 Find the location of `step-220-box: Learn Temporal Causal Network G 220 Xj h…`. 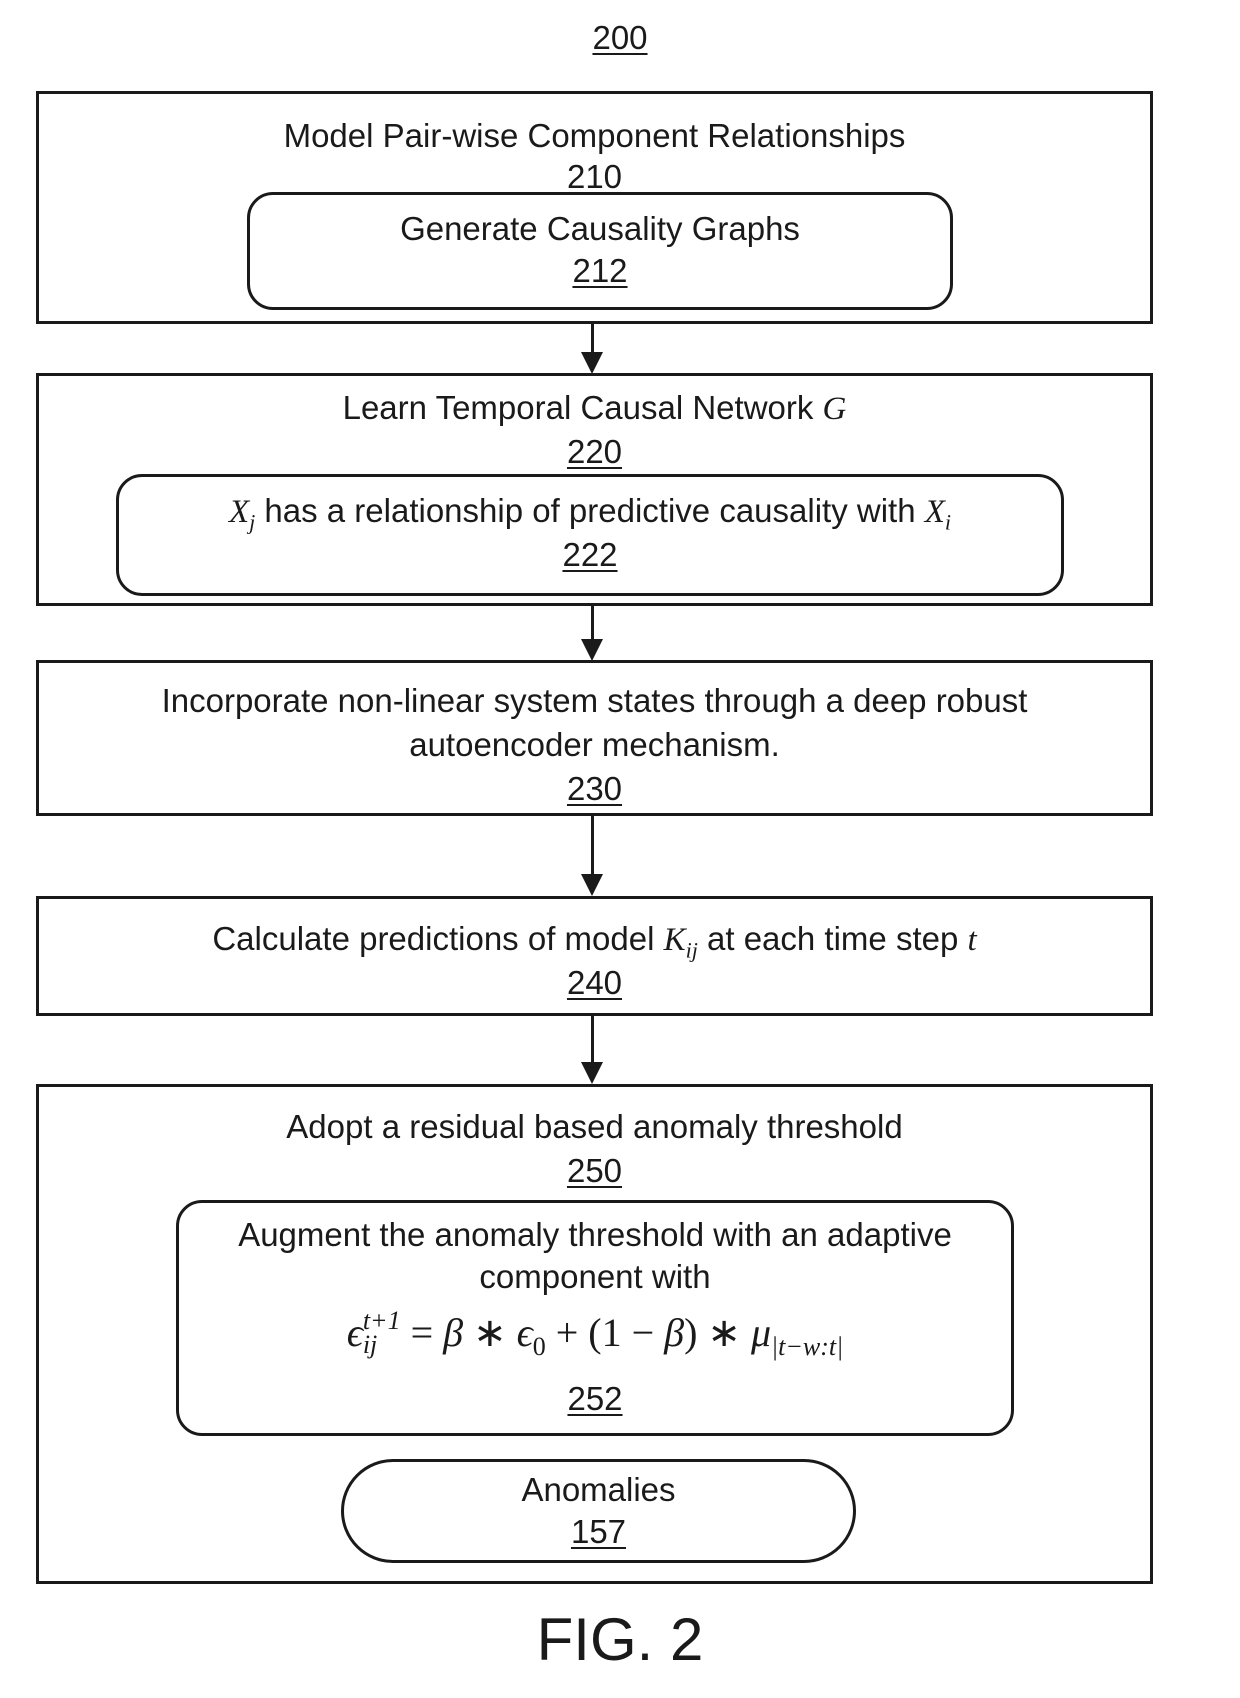

step-220-box: Learn Temporal Causal Network G 220 Xj h… is located at coordinates (594, 489).